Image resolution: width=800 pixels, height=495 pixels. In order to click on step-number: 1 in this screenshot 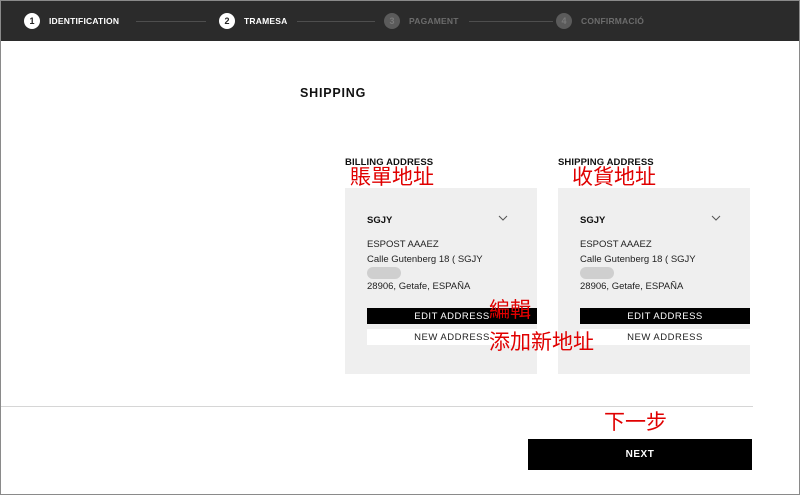, I will do `click(32, 21)`.